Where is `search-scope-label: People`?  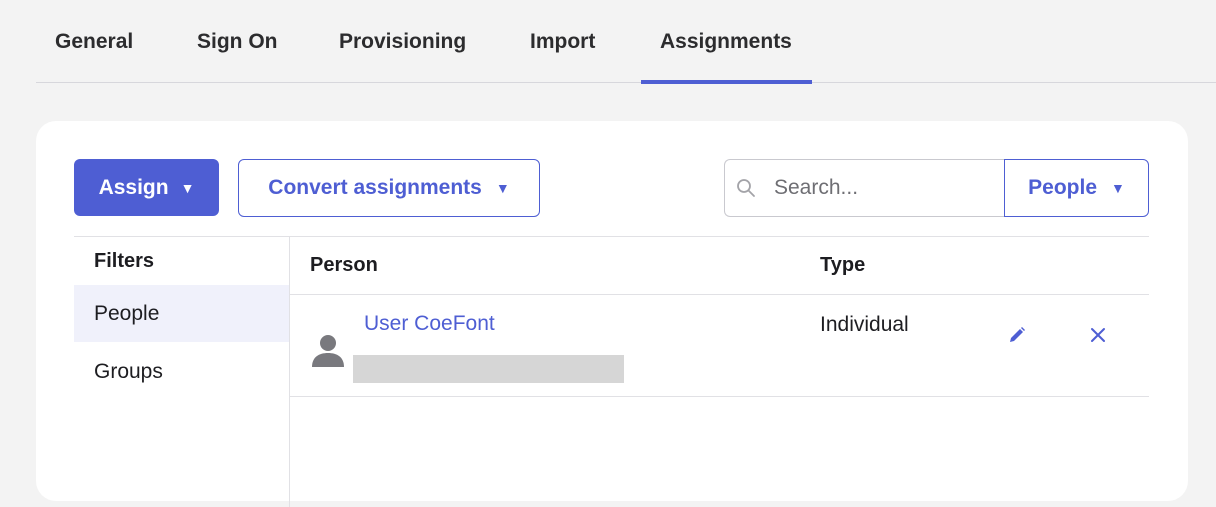 search-scope-label: People is located at coordinates (1062, 187).